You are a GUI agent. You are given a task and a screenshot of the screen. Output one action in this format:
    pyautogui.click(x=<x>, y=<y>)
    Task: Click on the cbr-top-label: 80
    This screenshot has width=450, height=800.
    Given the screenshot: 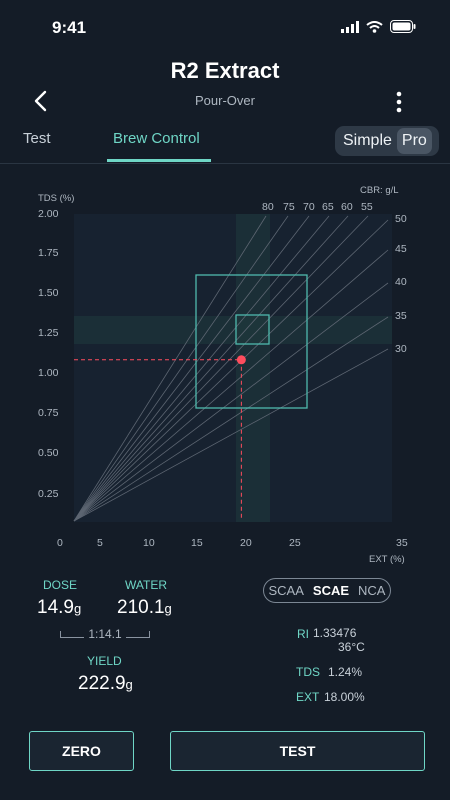 What is the action you would take?
    pyautogui.click(x=268, y=207)
    